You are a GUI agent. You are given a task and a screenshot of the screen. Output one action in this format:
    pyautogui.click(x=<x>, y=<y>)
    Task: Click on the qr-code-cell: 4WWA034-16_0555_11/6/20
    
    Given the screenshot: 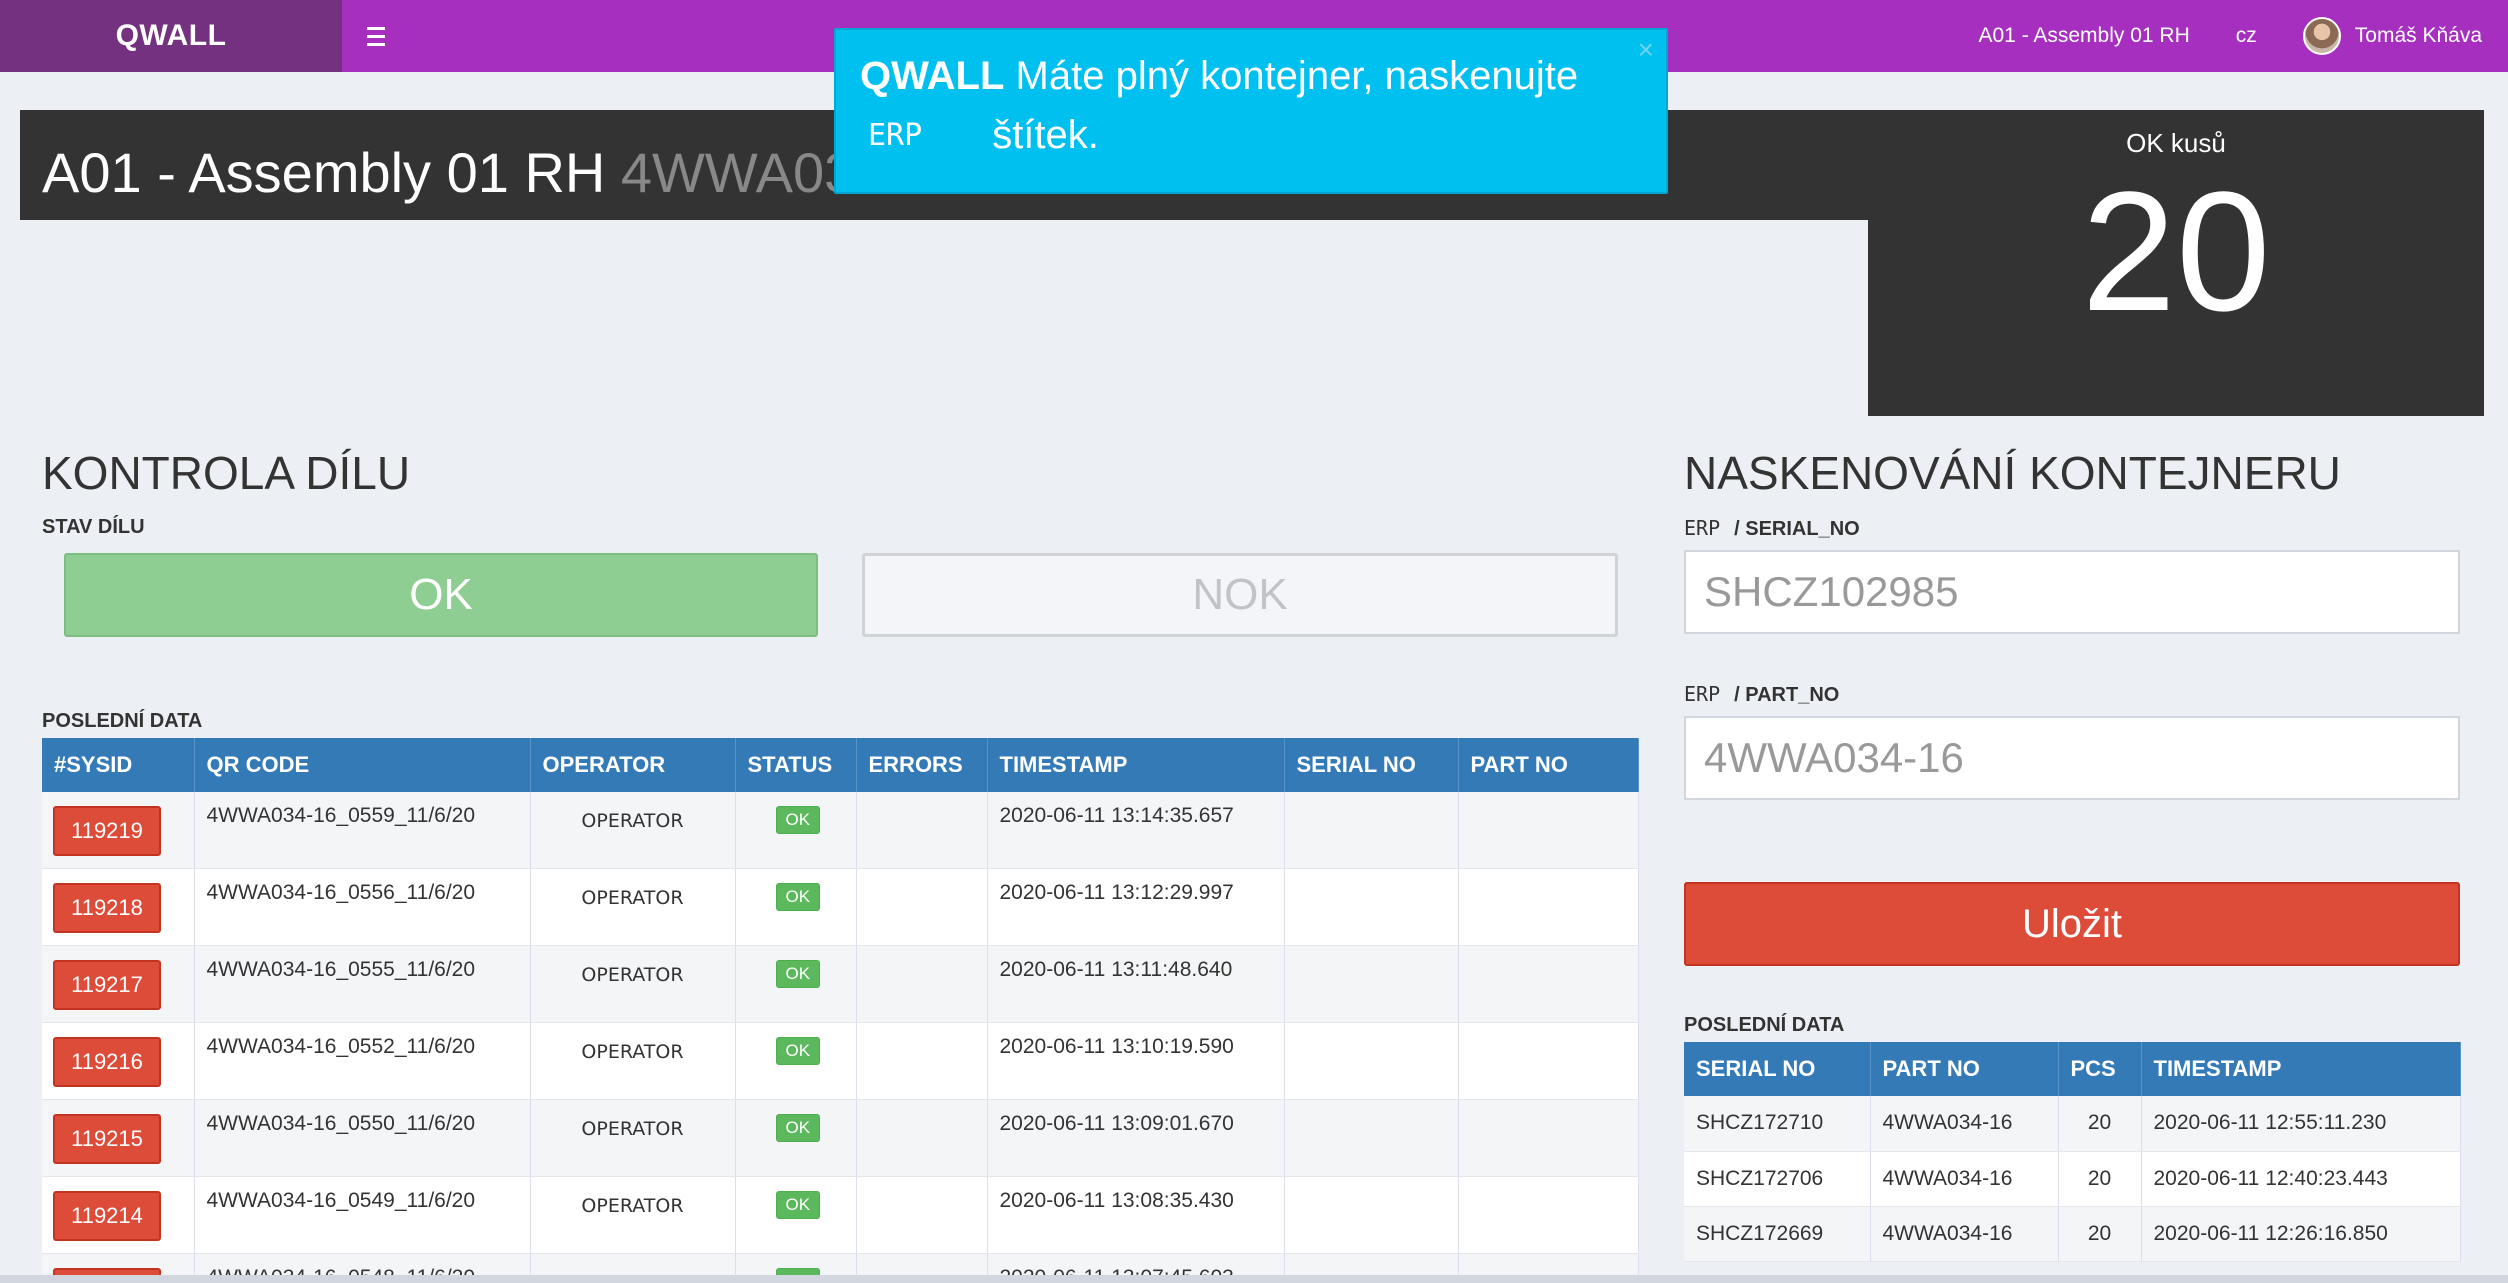 What is the action you would take?
    pyautogui.click(x=362, y=984)
    